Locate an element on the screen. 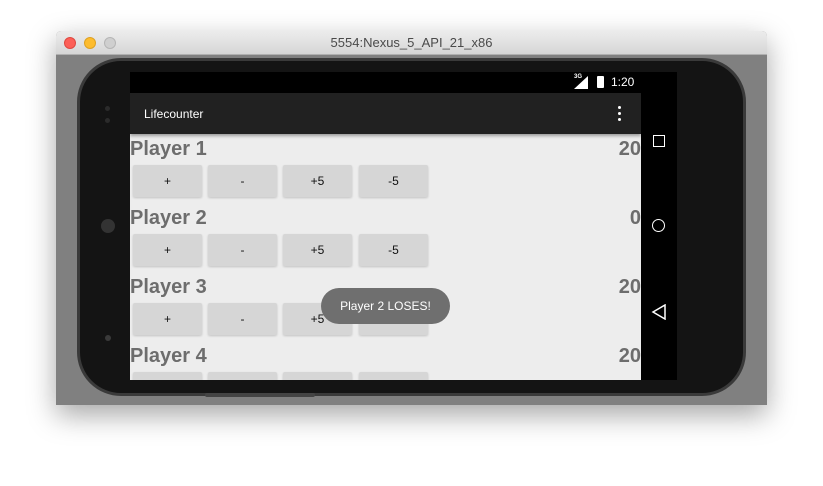 This screenshot has height=486, width=823. player-1-plus-button: + is located at coordinates (167, 181).